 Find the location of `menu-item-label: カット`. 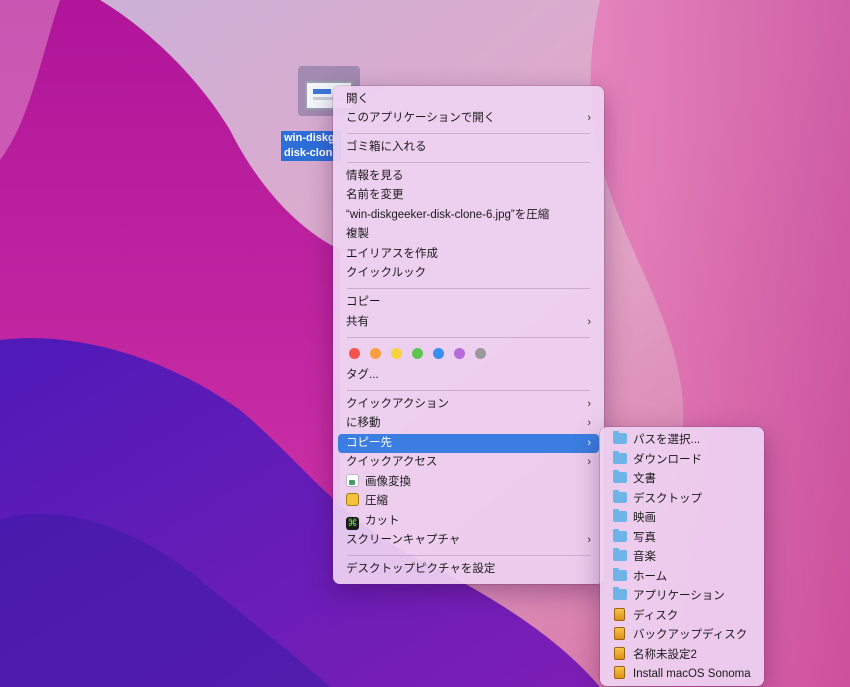

menu-item-label: カット is located at coordinates (382, 521).